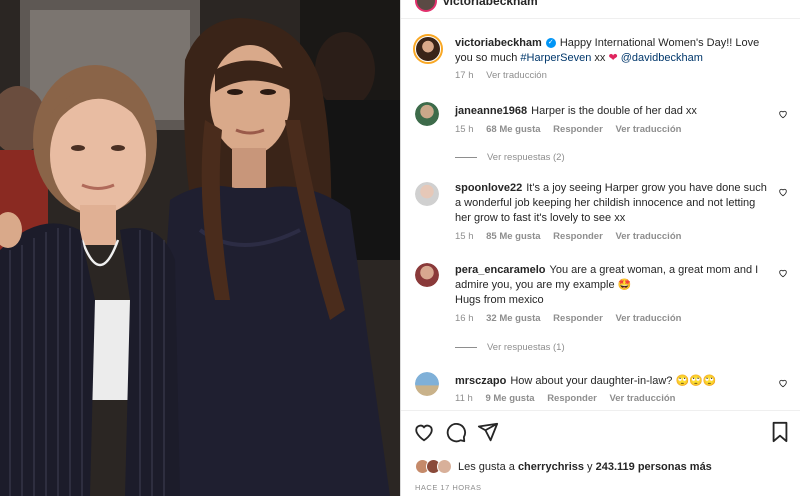  What do you see at coordinates (526, 157) in the screenshot?
I see `view-replies-label: Ver respuestas (2)` at bounding box center [526, 157].